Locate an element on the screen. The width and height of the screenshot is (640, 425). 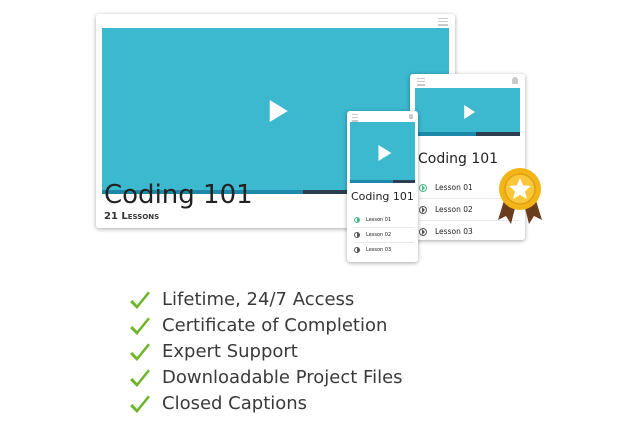
desktop-window-titlebar is located at coordinates (275, 23).